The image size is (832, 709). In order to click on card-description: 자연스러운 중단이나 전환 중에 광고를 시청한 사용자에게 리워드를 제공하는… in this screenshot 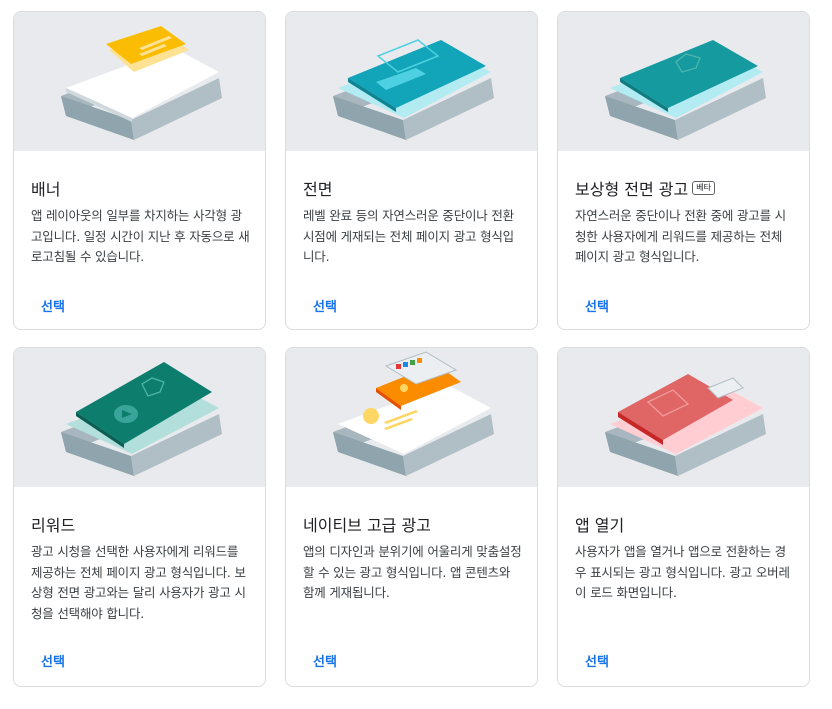, I will do `click(680, 236)`.